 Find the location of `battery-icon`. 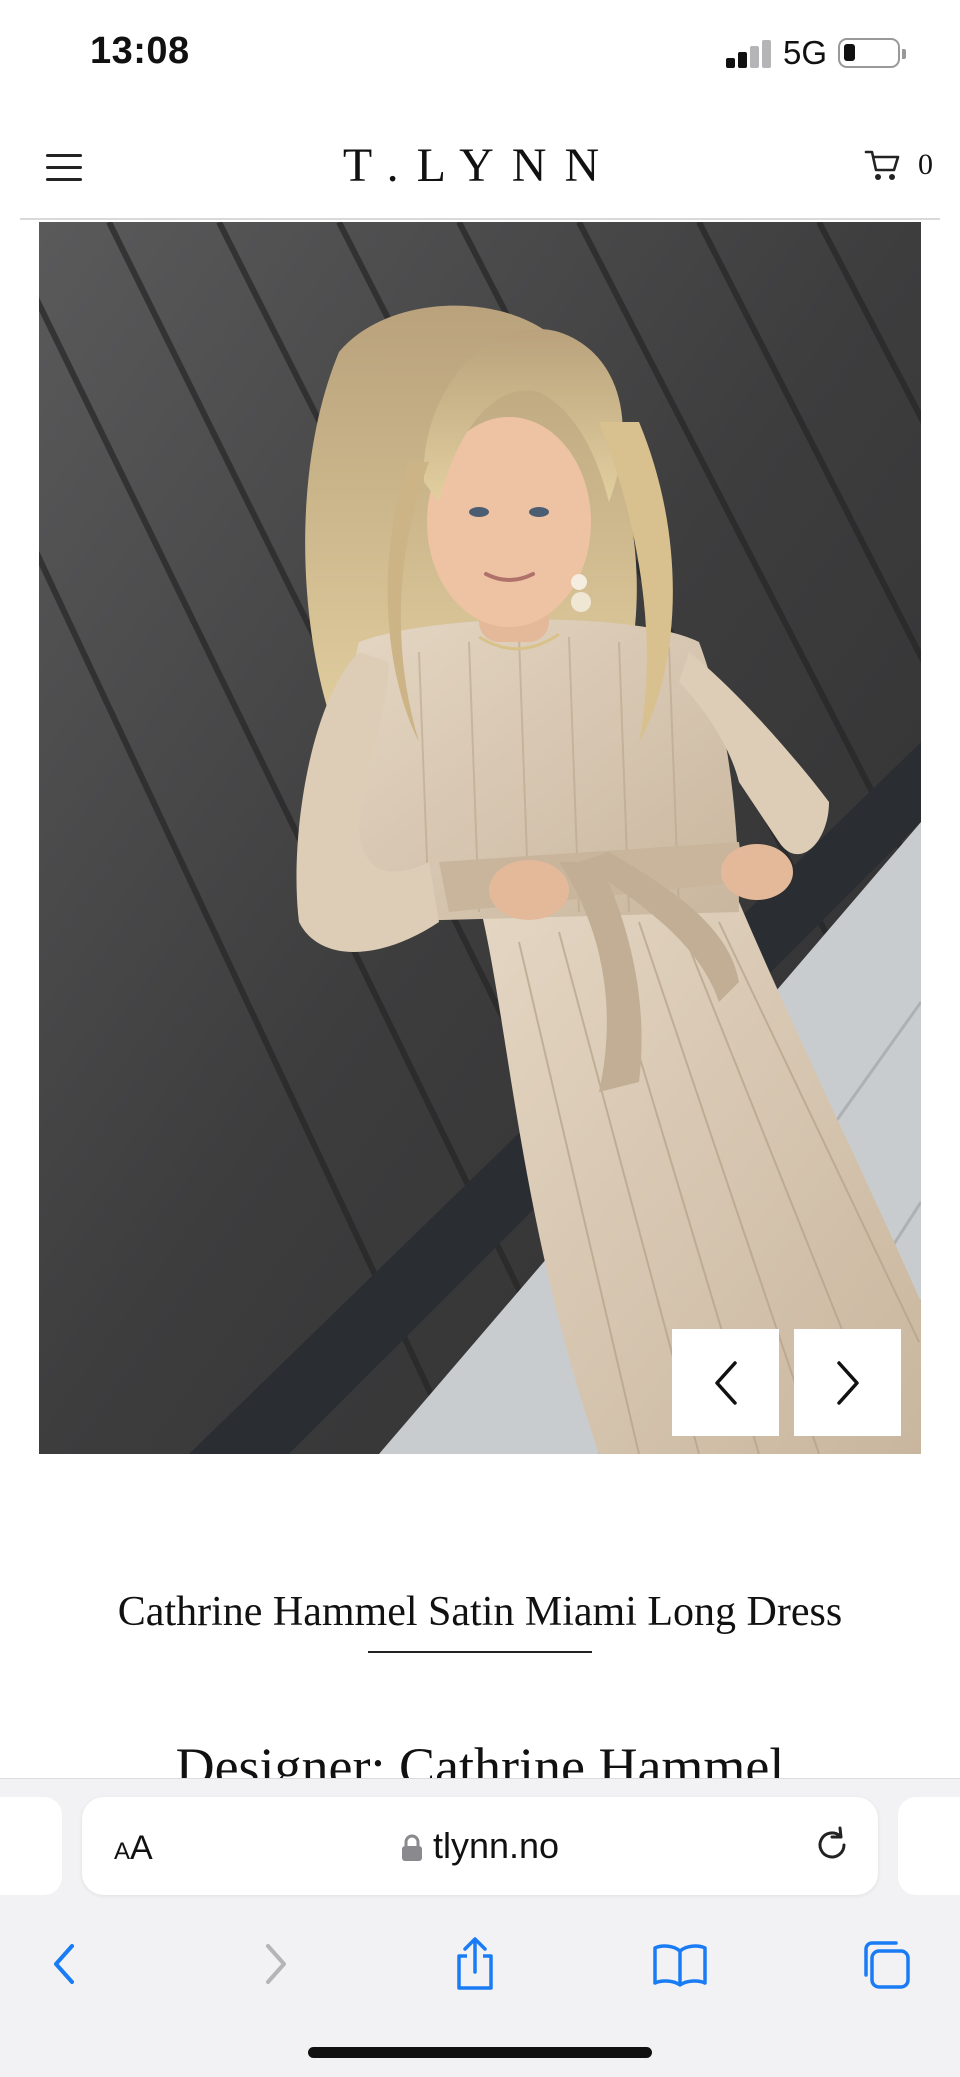

battery-icon is located at coordinates (872, 53).